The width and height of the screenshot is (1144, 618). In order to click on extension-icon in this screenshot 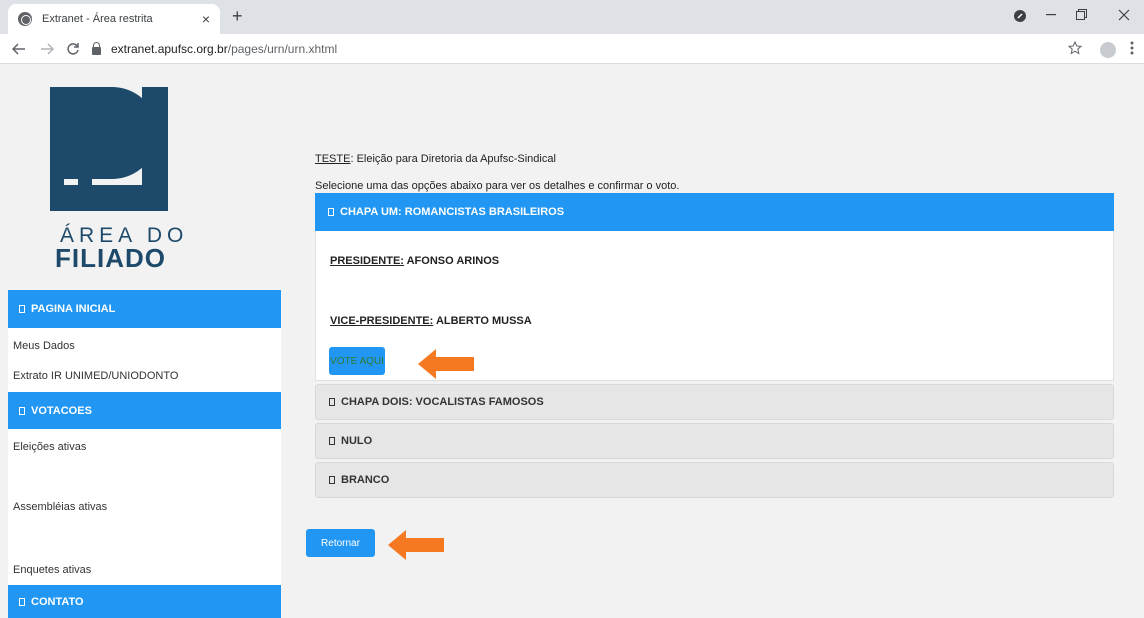, I will do `click(1020, 16)`.